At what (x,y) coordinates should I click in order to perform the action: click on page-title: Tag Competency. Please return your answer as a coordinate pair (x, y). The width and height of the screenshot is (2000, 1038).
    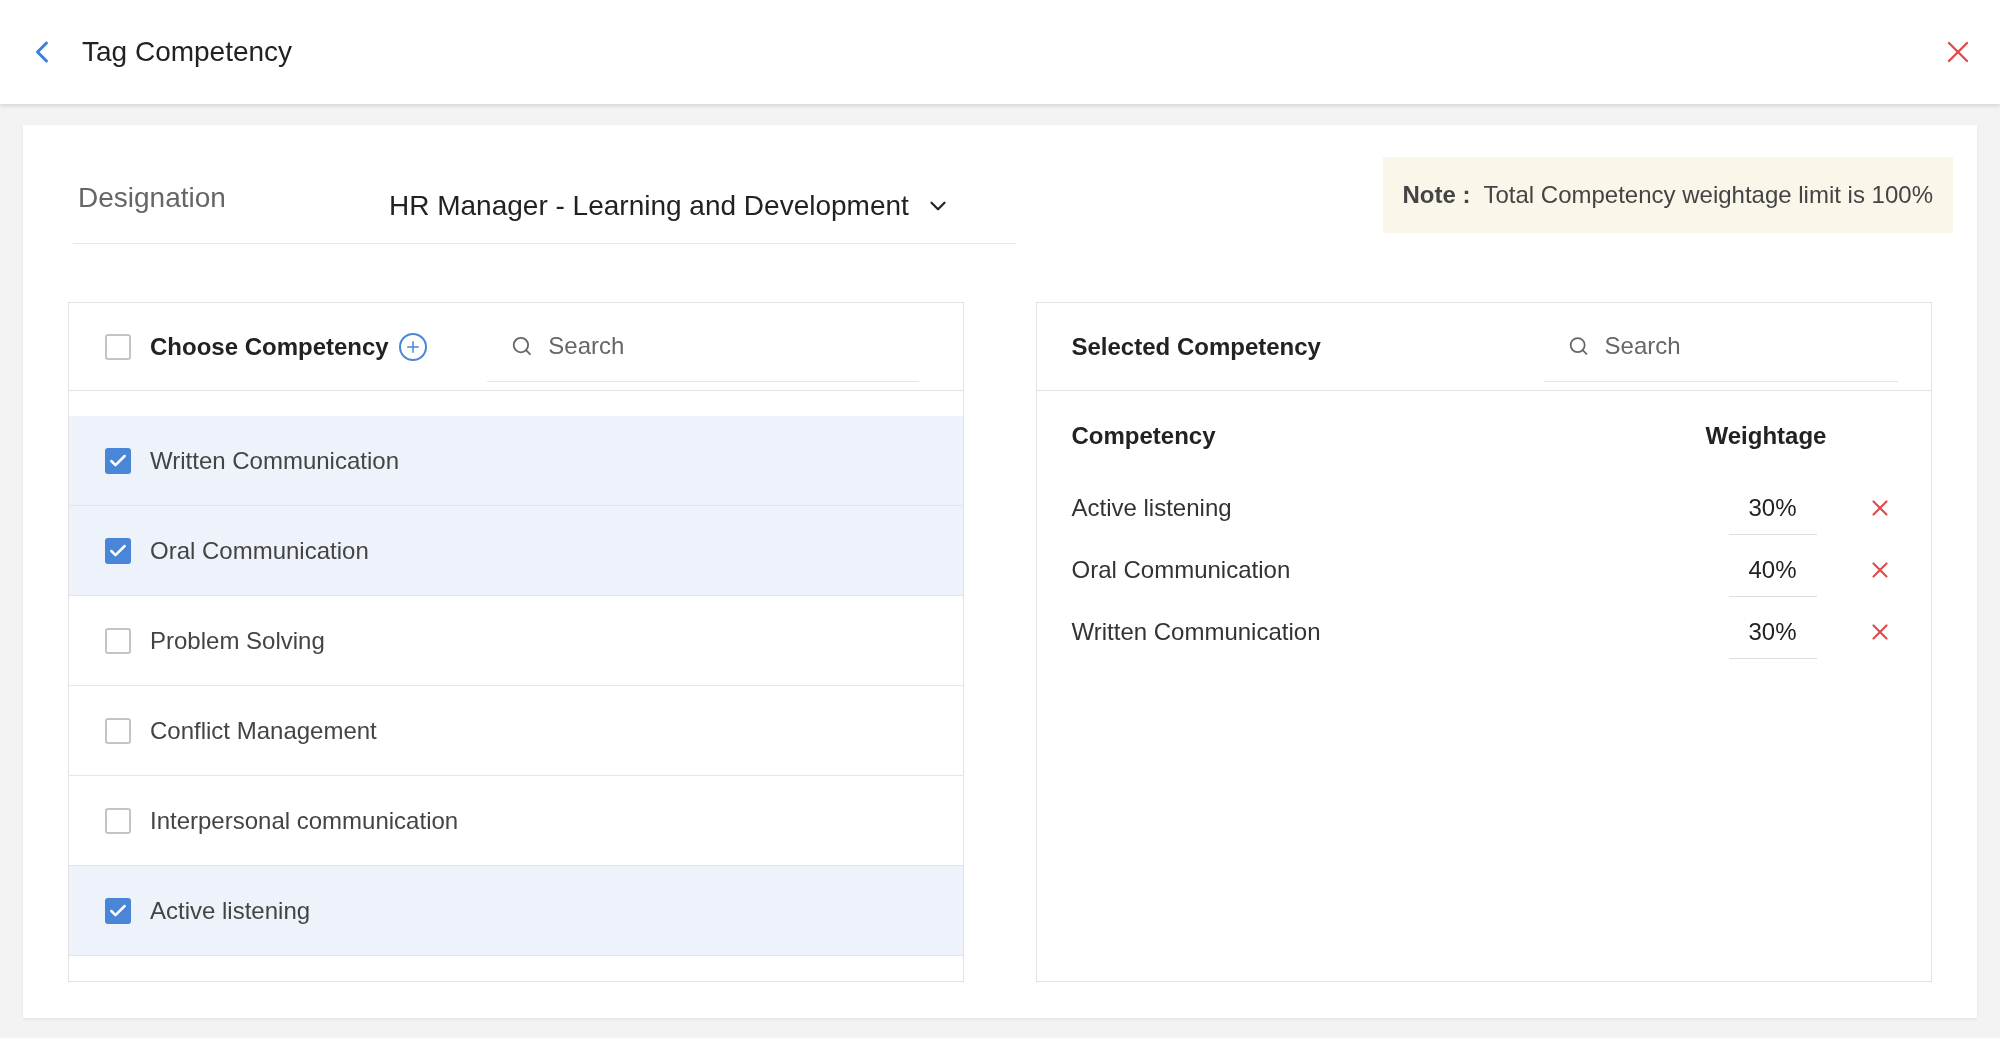
    Looking at the image, I should click on (187, 52).